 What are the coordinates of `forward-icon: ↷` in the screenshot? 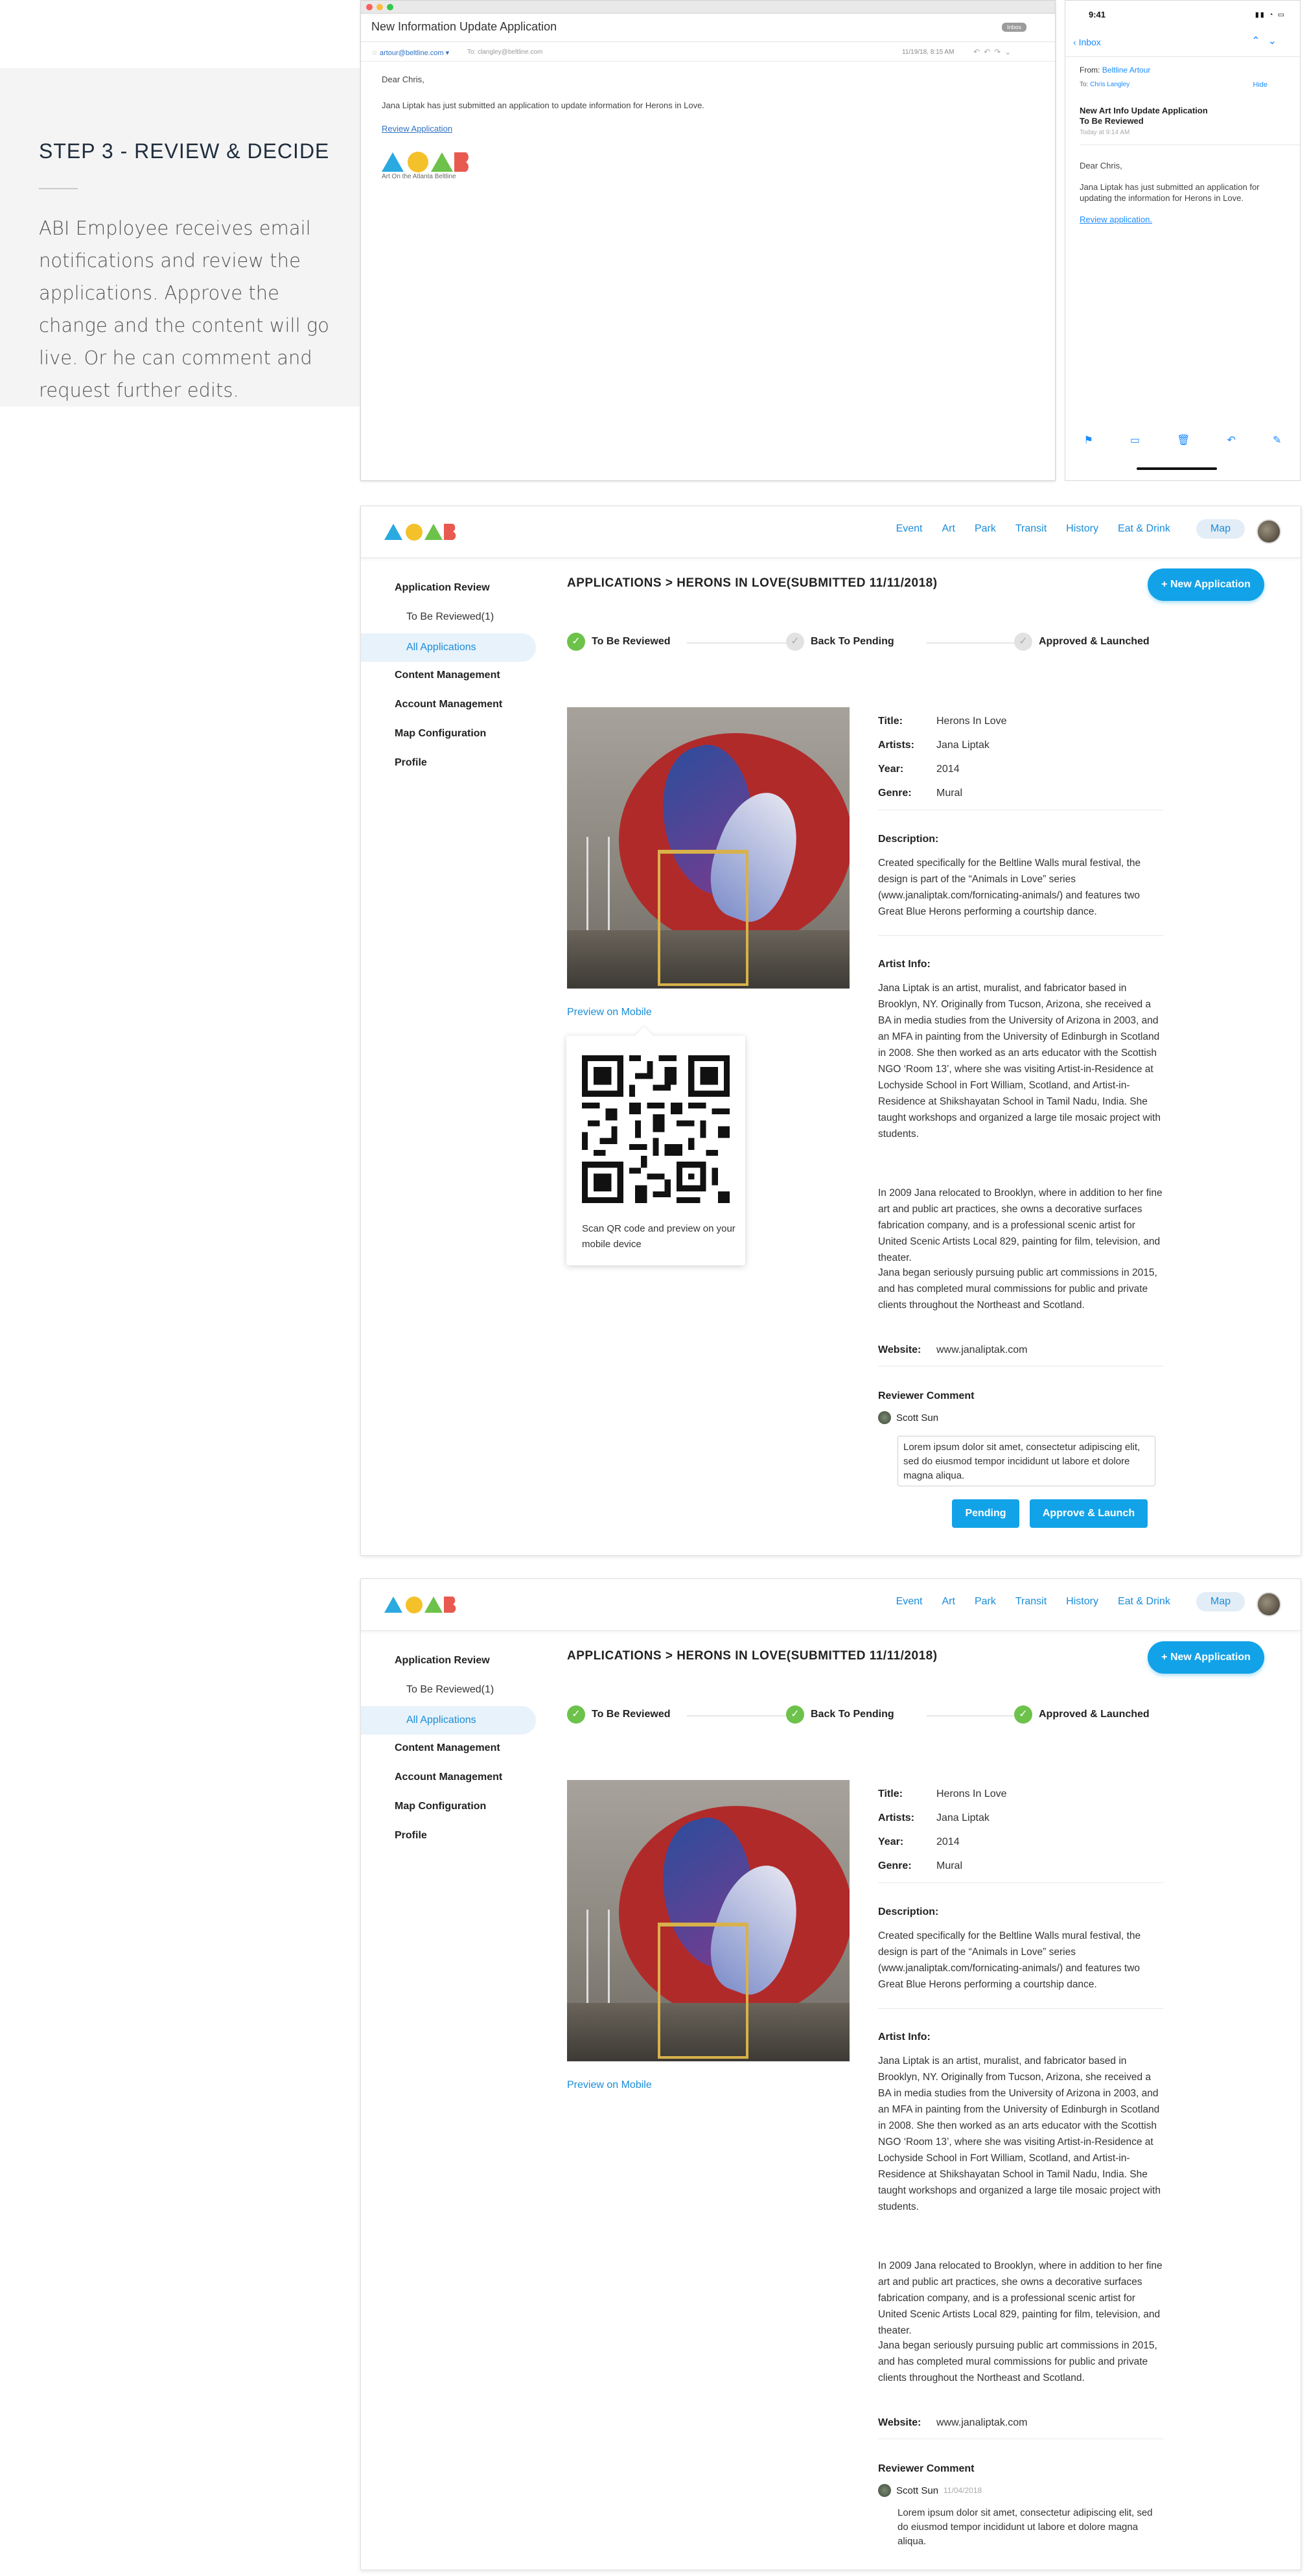 It's located at (999, 51).